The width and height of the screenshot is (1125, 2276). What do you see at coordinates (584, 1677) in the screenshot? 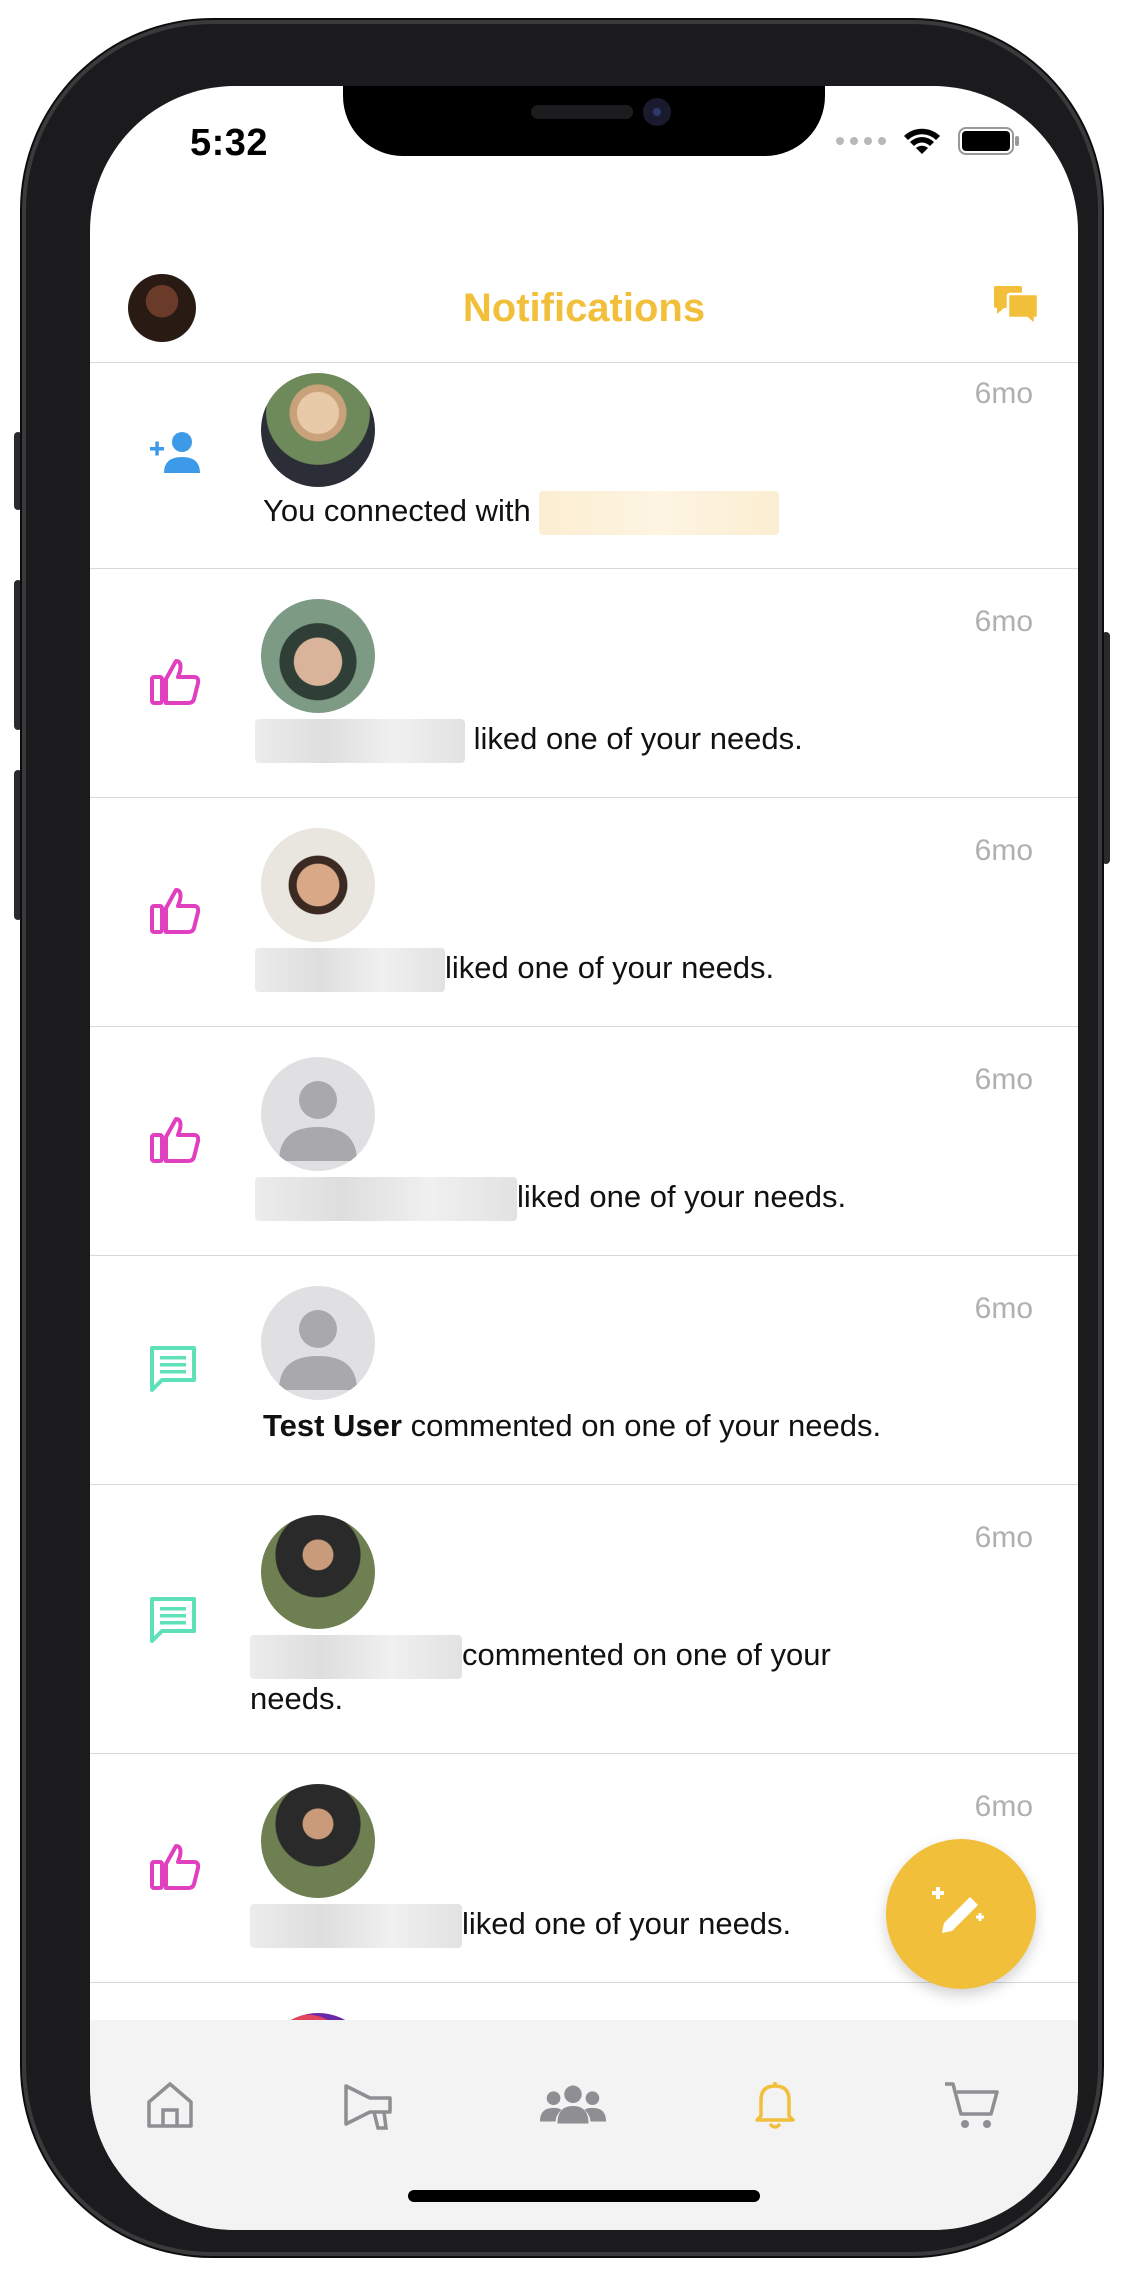
I see `notification-text: commented on one of your needs.` at bounding box center [584, 1677].